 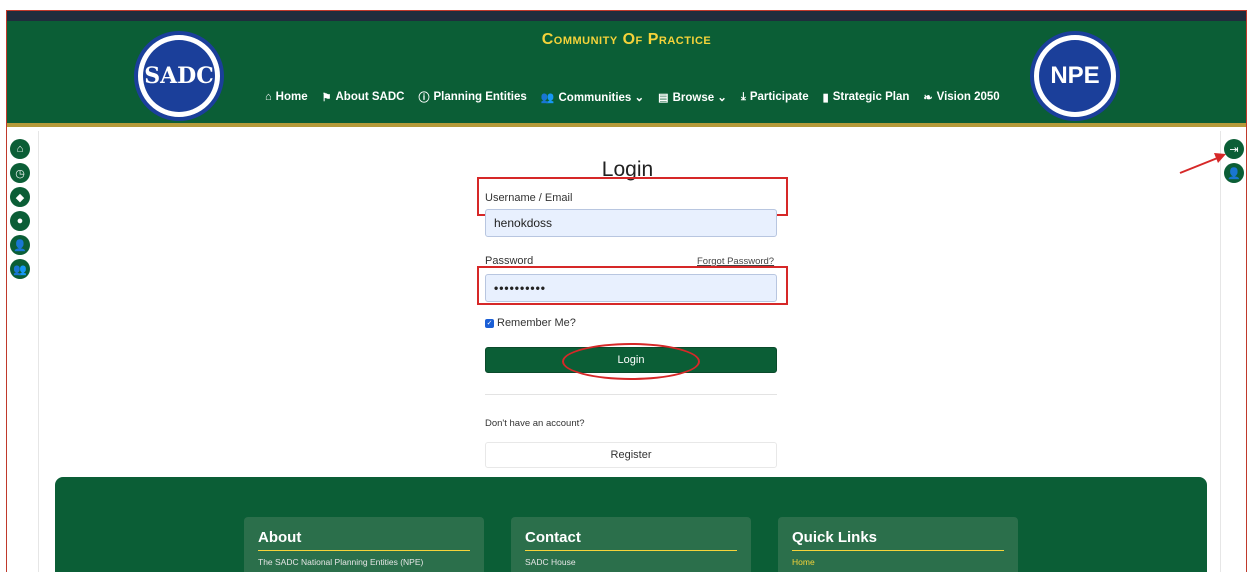 I want to click on divider, so click(x=631, y=394).